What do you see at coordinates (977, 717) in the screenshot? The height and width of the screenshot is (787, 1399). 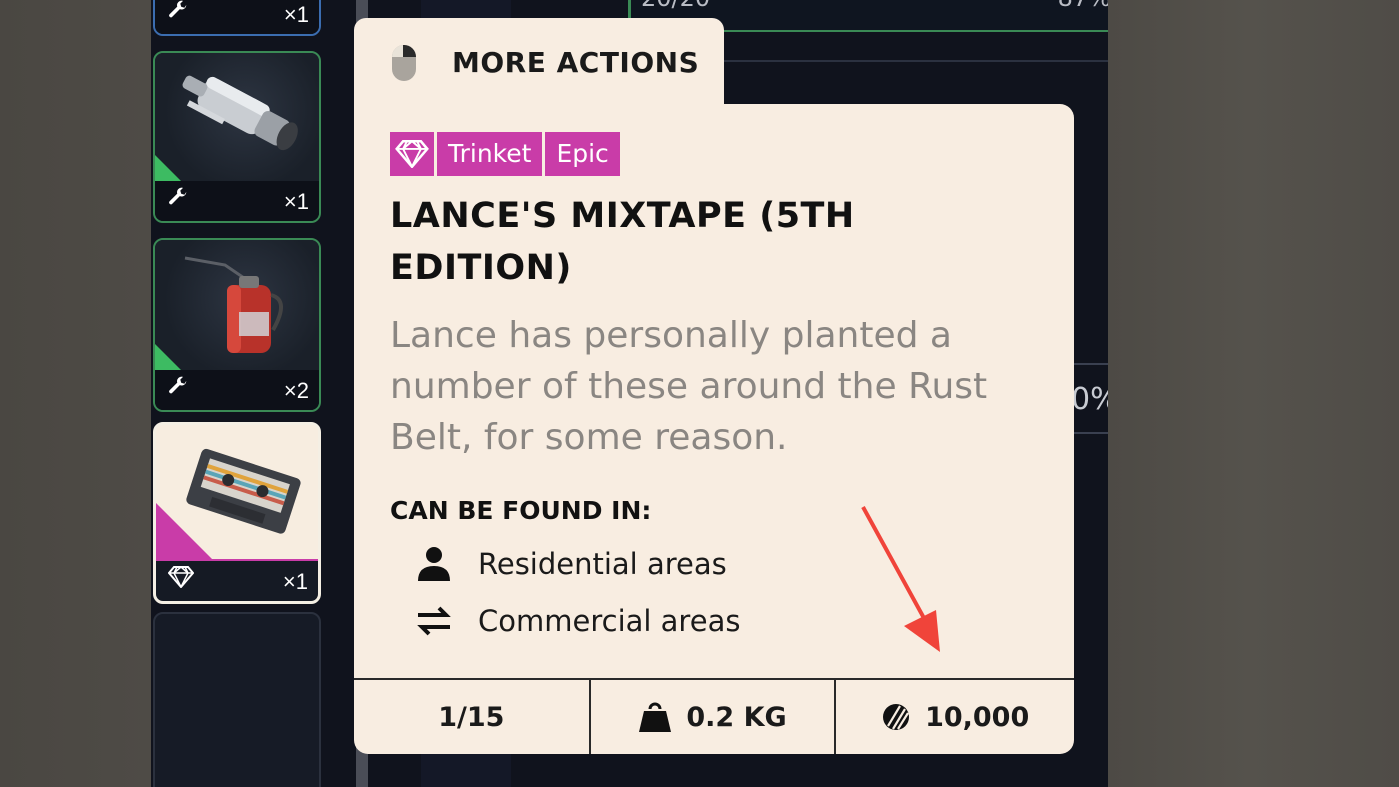 I see `value-amount: 10,000` at bounding box center [977, 717].